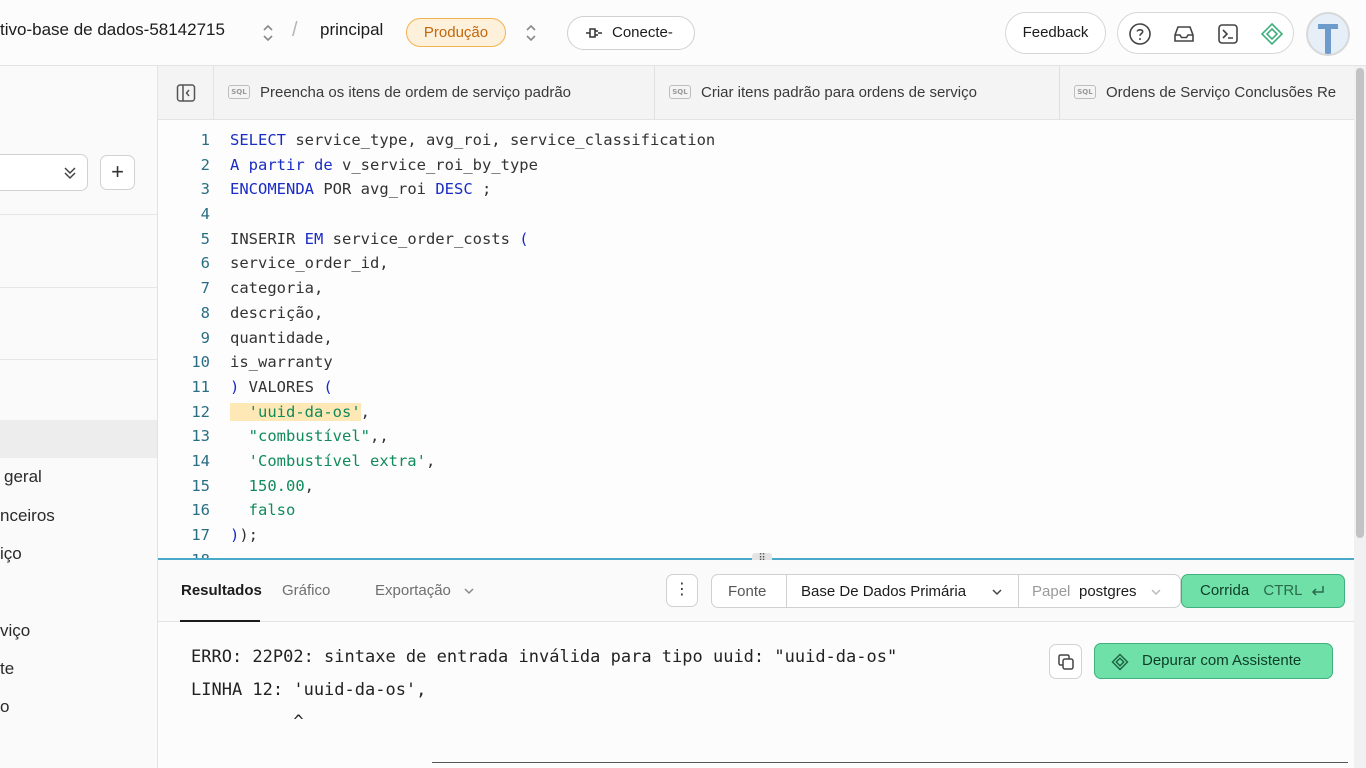  I want to click on user-avatar, so click(1328, 34).